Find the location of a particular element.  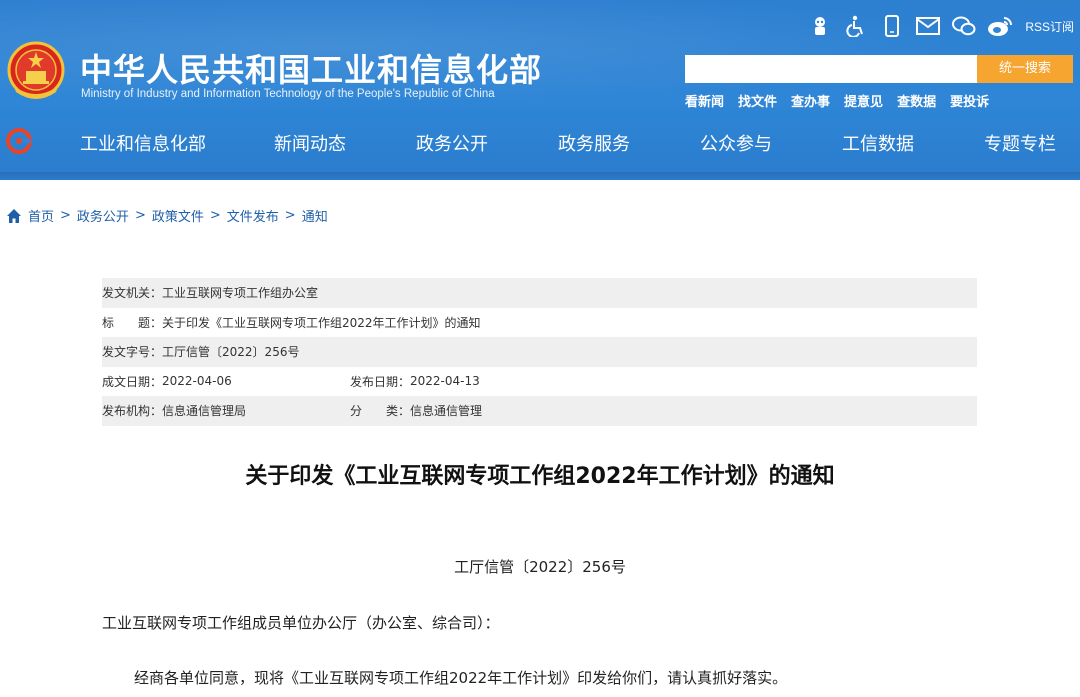

main-nav: 工业和信息化部 新闻动态 政务公开 政务服务 公众参与 工信数据 专题专栏 is located at coordinates (540, 145).